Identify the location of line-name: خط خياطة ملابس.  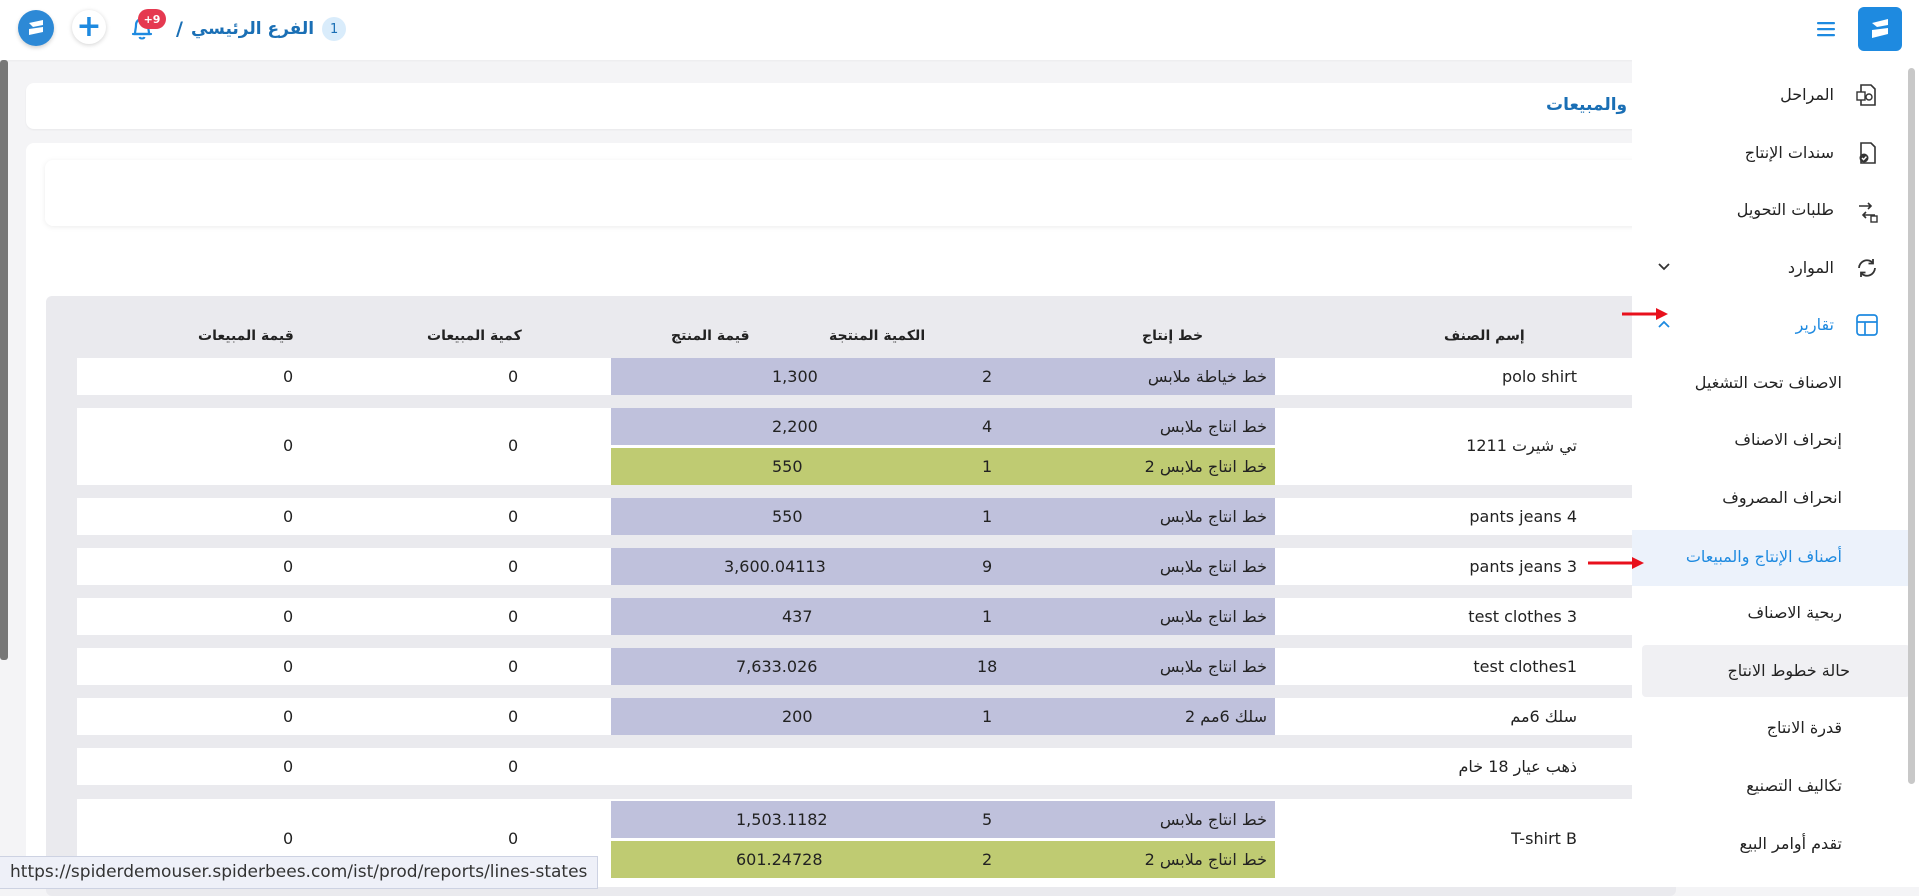
(1207, 376).